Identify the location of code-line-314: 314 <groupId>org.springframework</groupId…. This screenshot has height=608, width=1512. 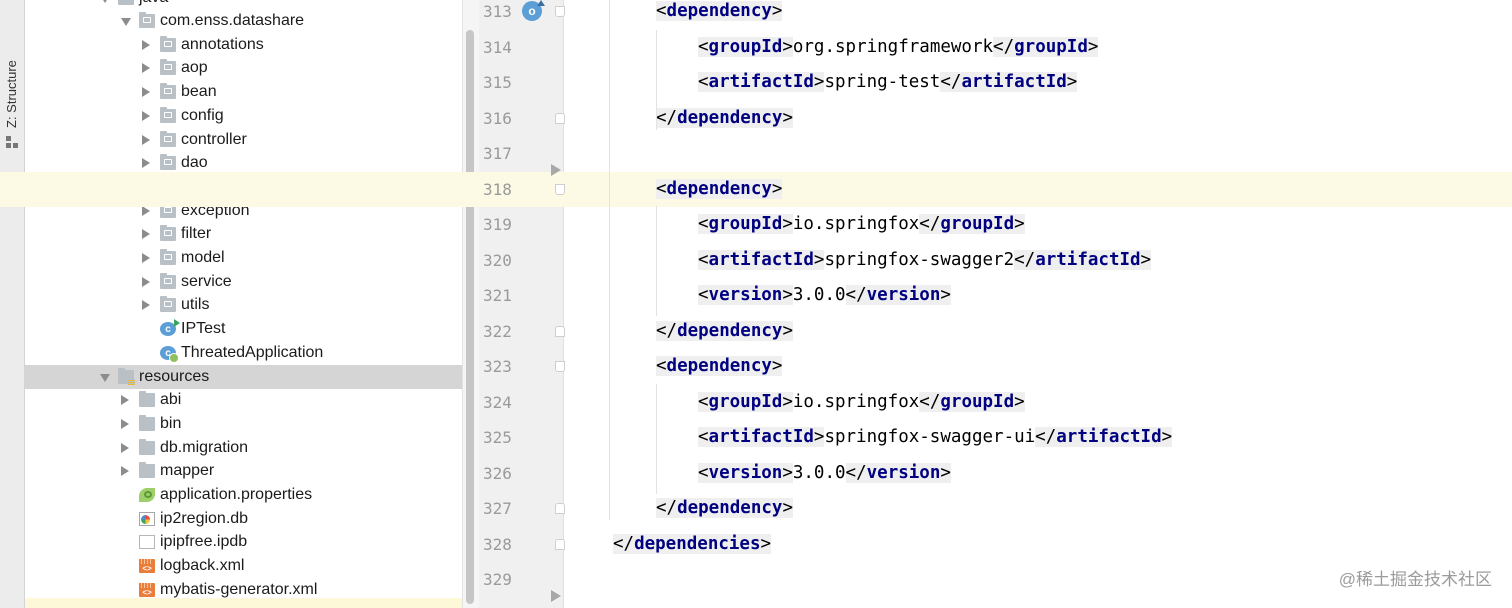
(756, 48).